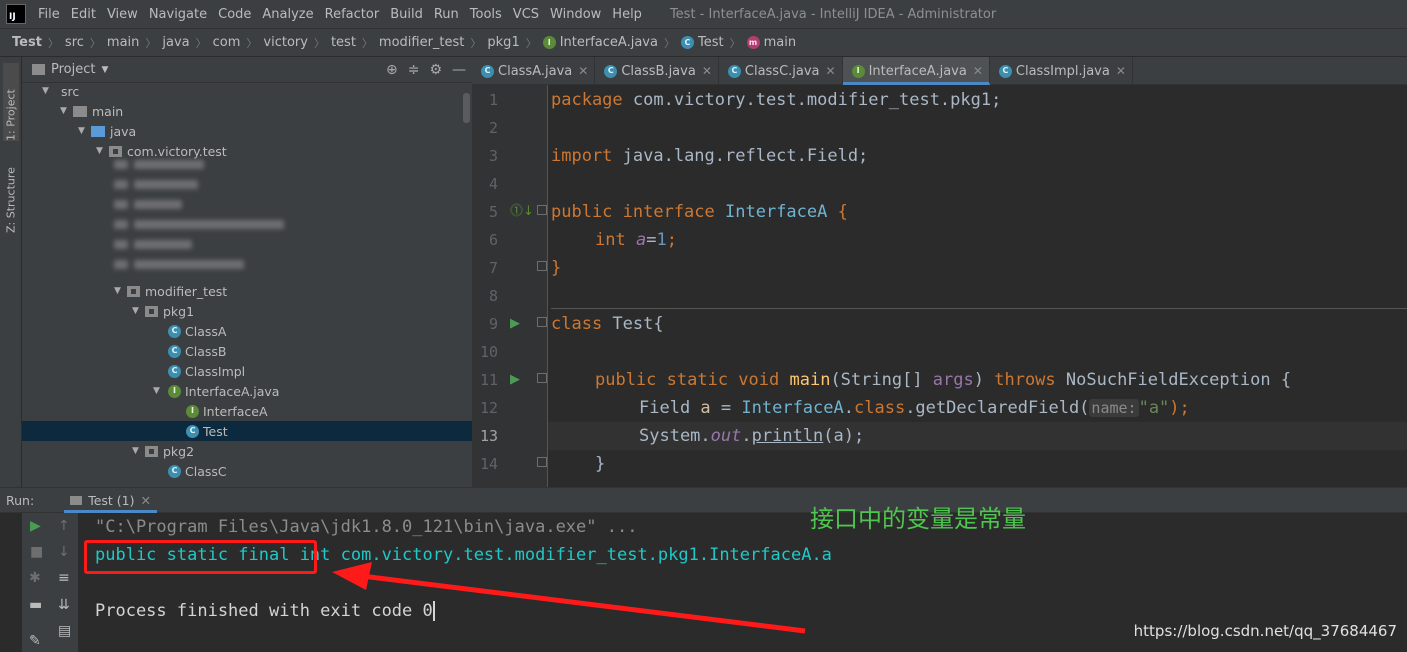  What do you see at coordinates (64, 526) in the screenshot?
I see `arrow-up-icon: ↑` at bounding box center [64, 526].